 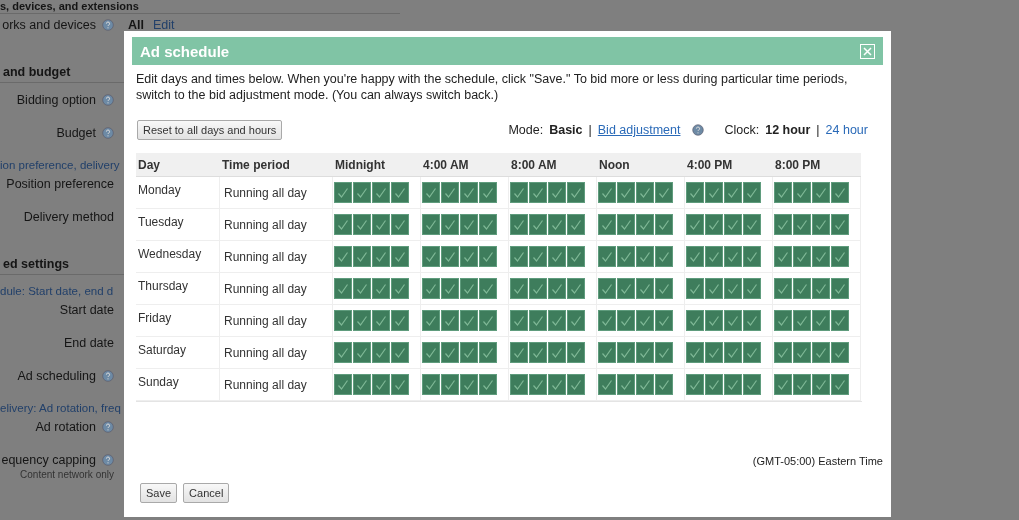 I want to click on mode-option: Bid adjustment, so click(x=639, y=130).